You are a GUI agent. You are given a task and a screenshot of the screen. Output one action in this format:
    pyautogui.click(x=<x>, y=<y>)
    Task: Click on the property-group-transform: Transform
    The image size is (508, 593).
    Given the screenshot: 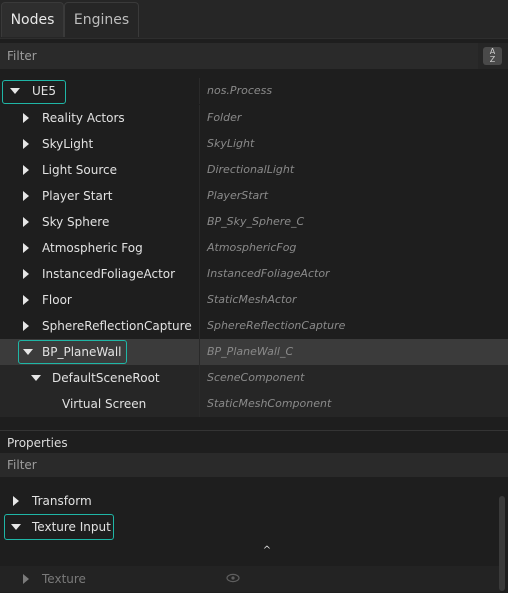 What is the action you would take?
    pyautogui.click(x=250, y=501)
    